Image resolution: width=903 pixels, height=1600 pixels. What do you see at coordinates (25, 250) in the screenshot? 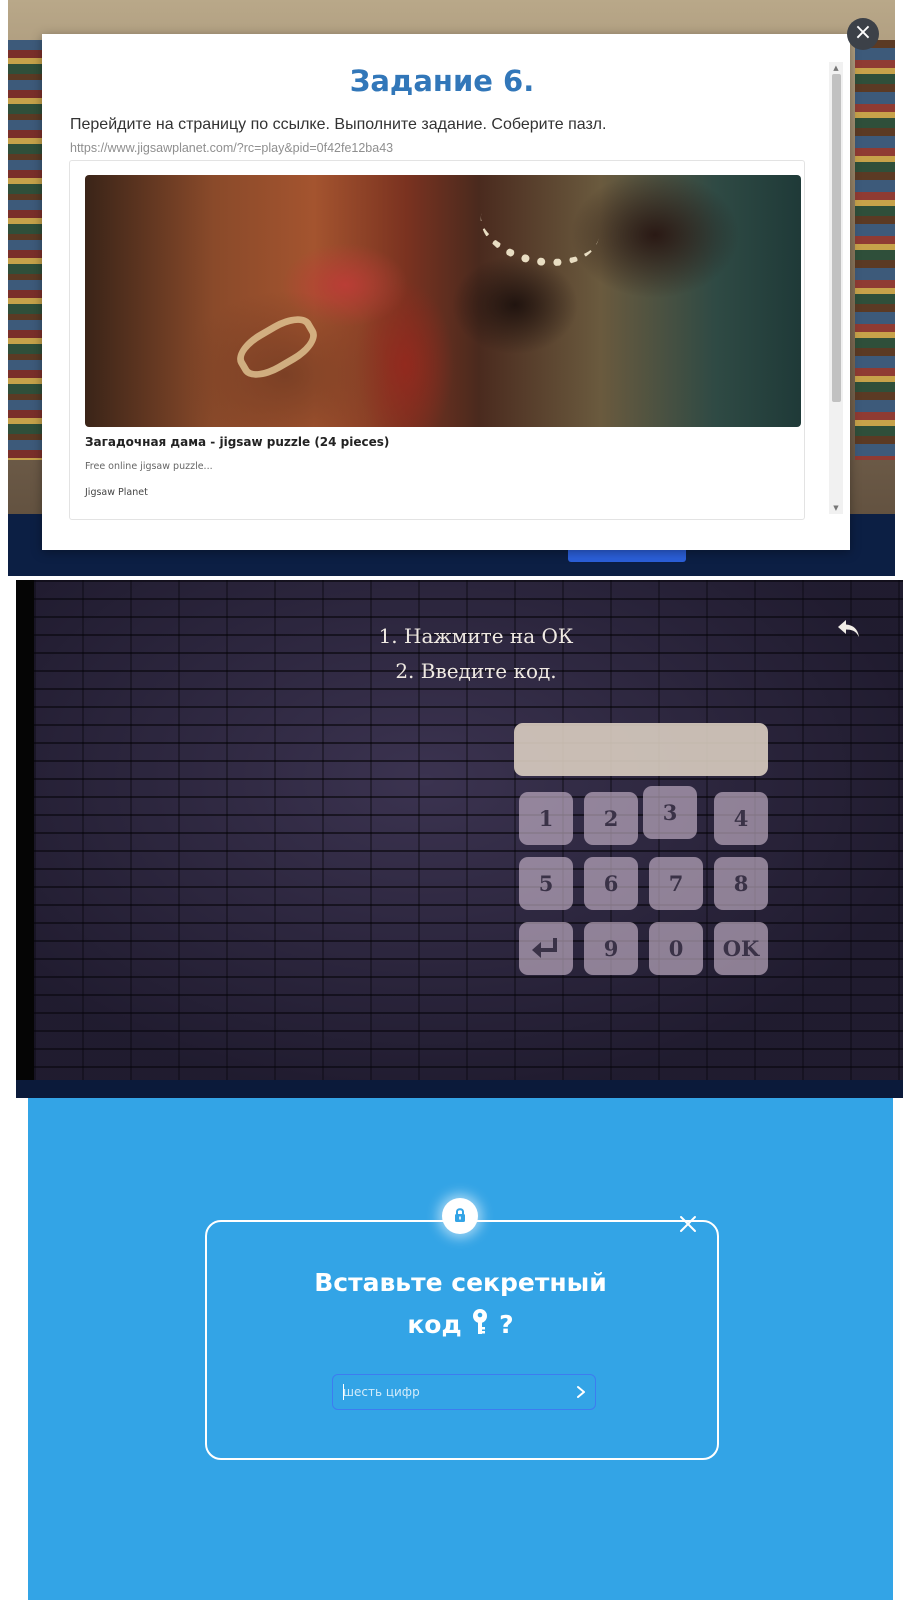
I see `bookshelf-left` at bounding box center [25, 250].